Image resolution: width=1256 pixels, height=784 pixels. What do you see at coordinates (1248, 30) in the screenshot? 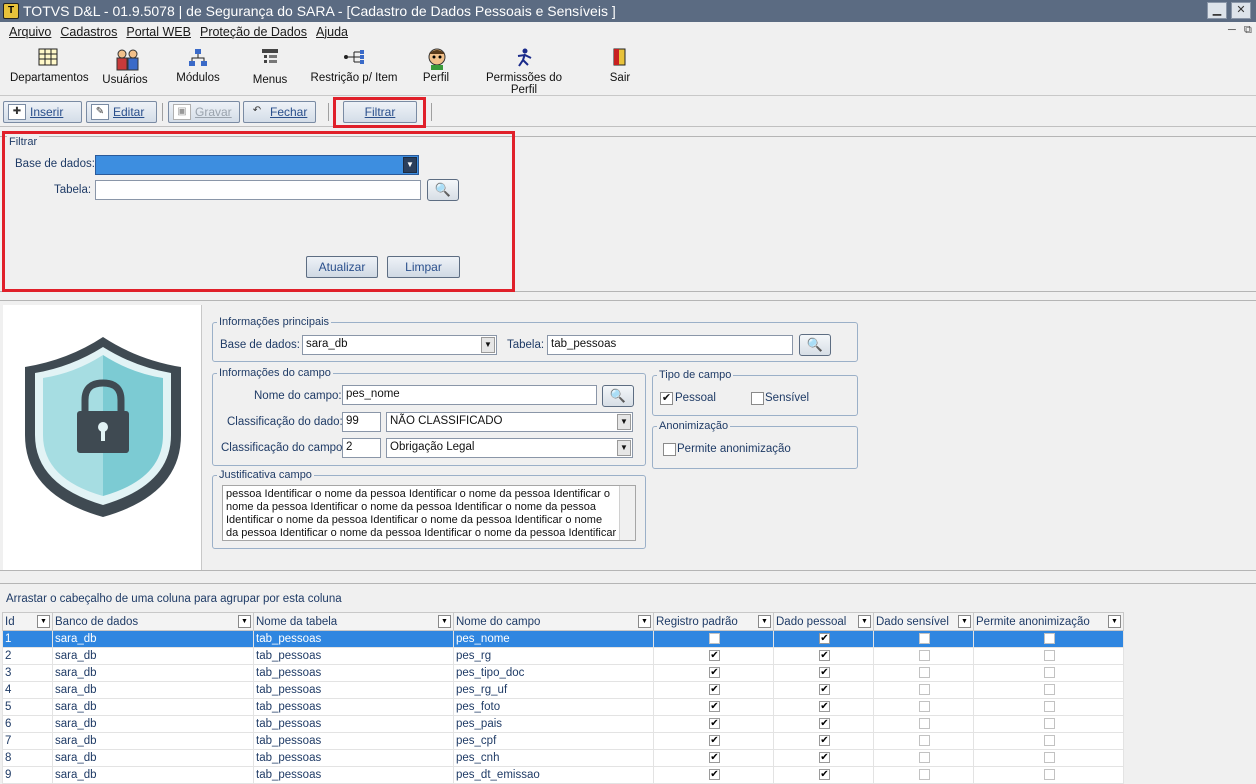
I see `mdi-restore-icon: ⧉` at bounding box center [1248, 30].